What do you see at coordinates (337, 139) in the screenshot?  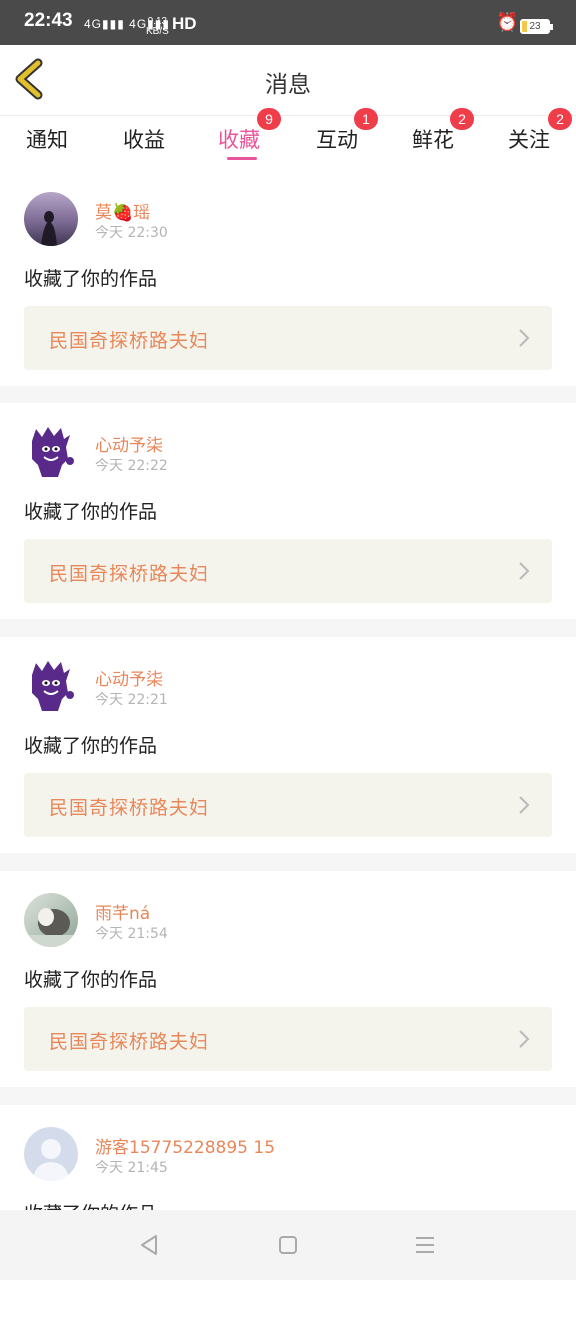 I see `tab-interaction: 互动 1` at bounding box center [337, 139].